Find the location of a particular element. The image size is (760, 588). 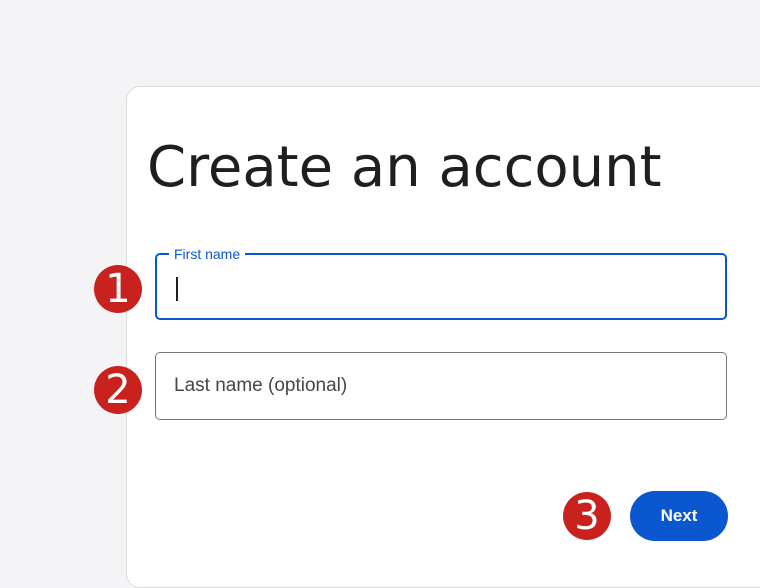

text-cursor is located at coordinates (177, 289).